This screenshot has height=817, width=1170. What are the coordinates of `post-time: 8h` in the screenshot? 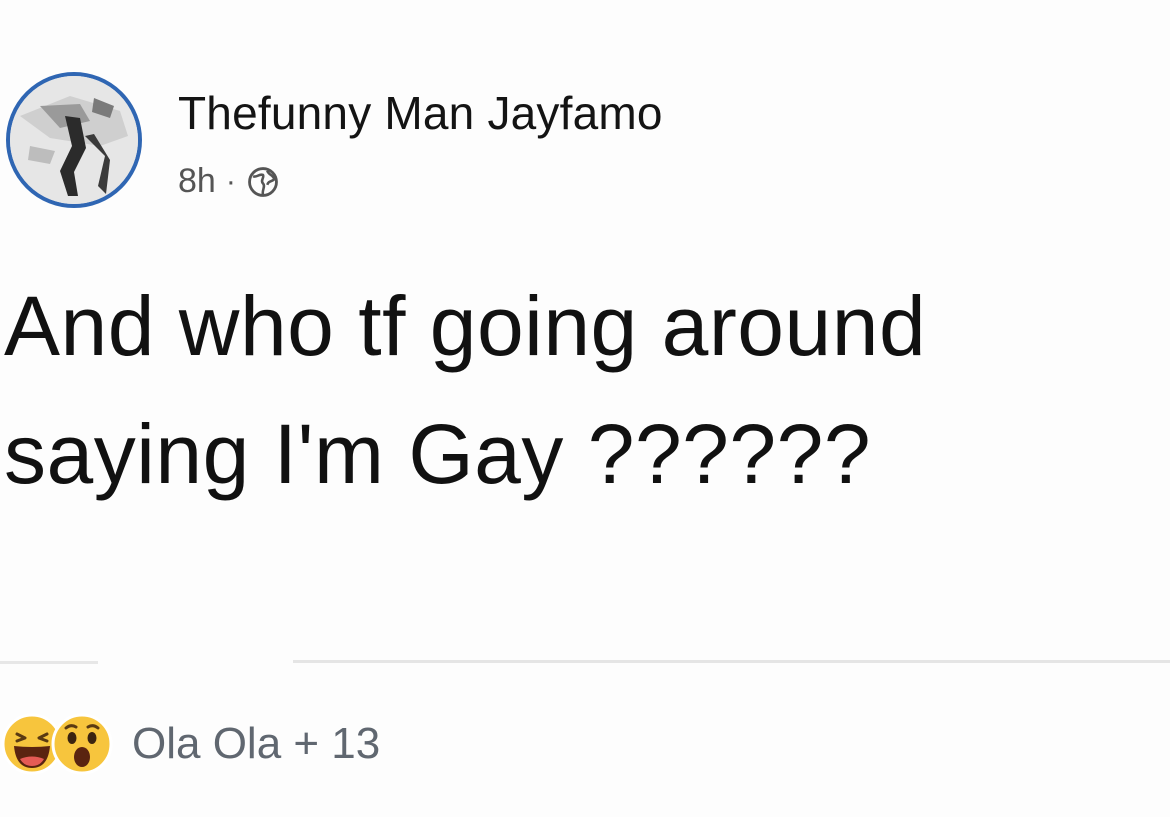 It's located at (197, 181).